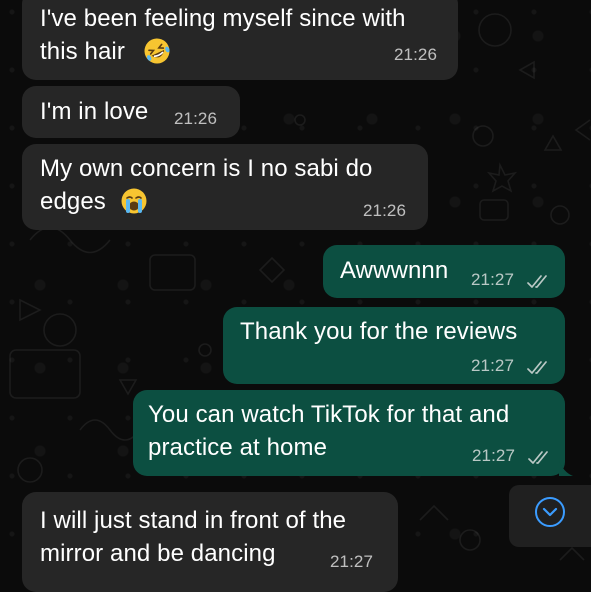 The image size is (591, 592). What do you see at coordinates (550, 512) in the screenshot?
I see `chevron-down-icon` at bounding box center [550, 512].